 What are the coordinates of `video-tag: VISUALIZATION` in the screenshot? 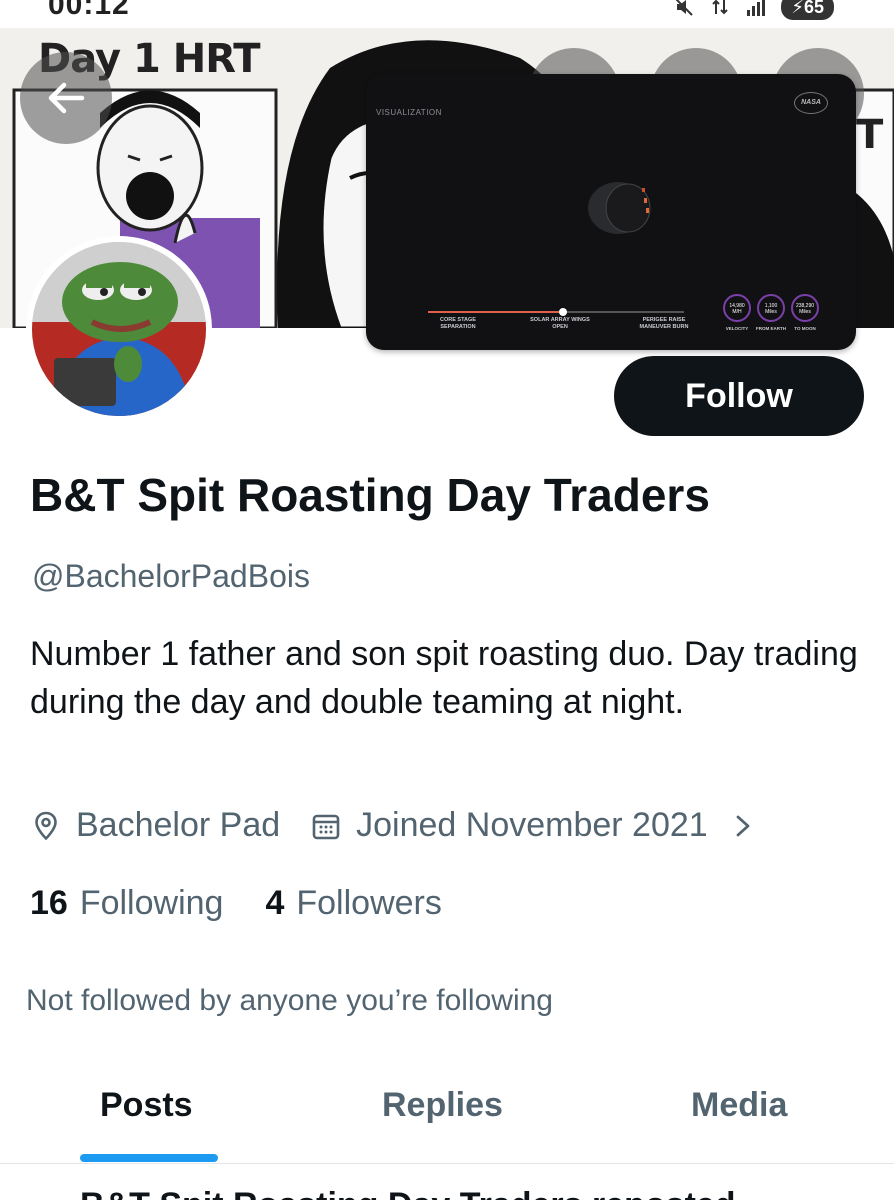 It's located at (409, 112).